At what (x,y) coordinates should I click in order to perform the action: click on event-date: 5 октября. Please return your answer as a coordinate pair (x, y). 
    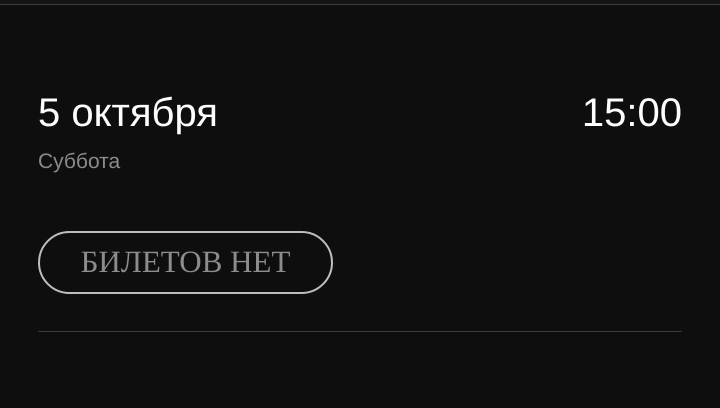
    Looking at the image, I should click on (128, 113).